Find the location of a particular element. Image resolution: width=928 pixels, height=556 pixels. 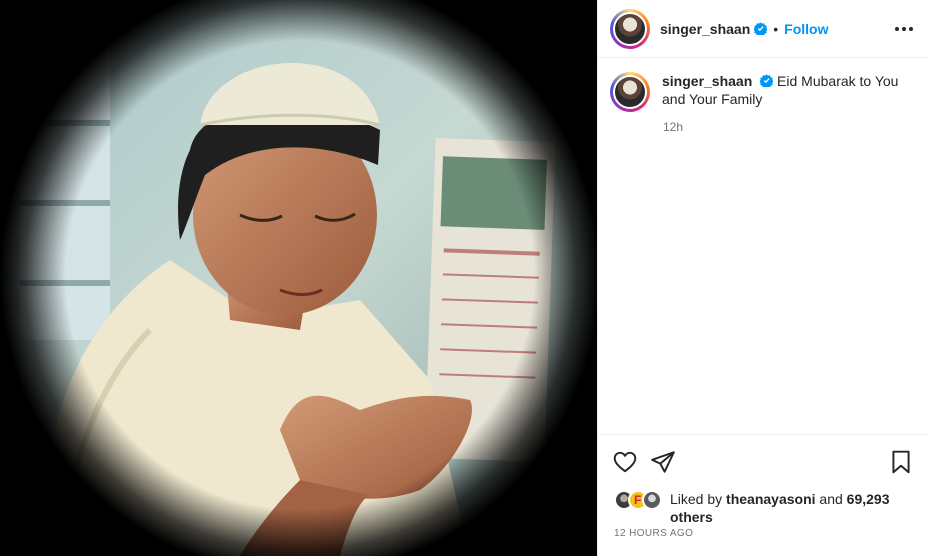

paper-plane-icon is located at coordinates (663, 462).